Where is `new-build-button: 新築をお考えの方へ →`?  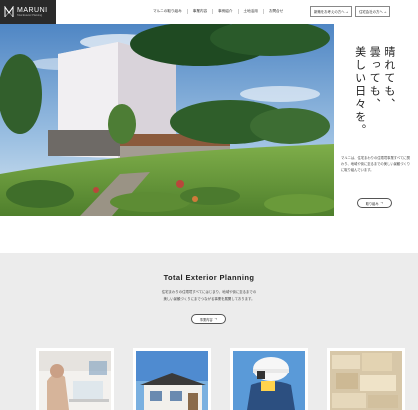
new-build-button: 新築をお考えの方へ → is located at coordinates (331, 11).